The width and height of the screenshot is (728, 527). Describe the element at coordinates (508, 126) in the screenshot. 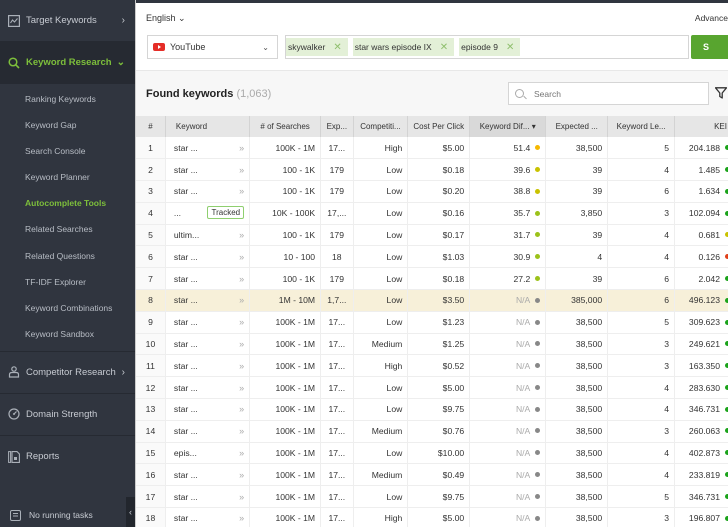

I see `column-header-keyword-difficulty: Keyword Dif... ▾` at that location.